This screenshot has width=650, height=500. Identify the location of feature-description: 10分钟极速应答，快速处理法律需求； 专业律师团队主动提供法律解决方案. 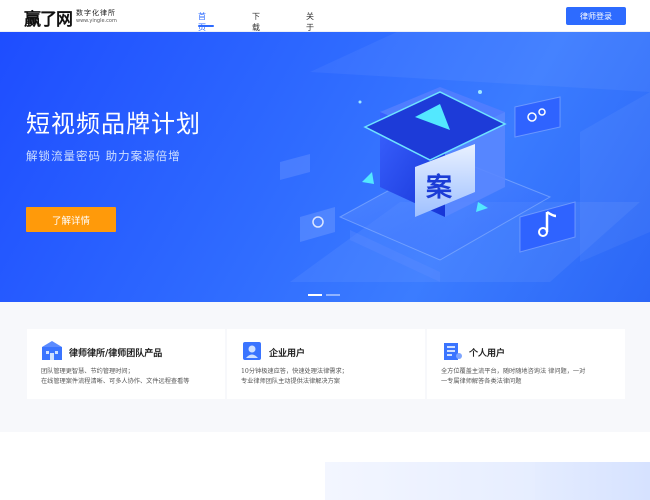
(331, 377).